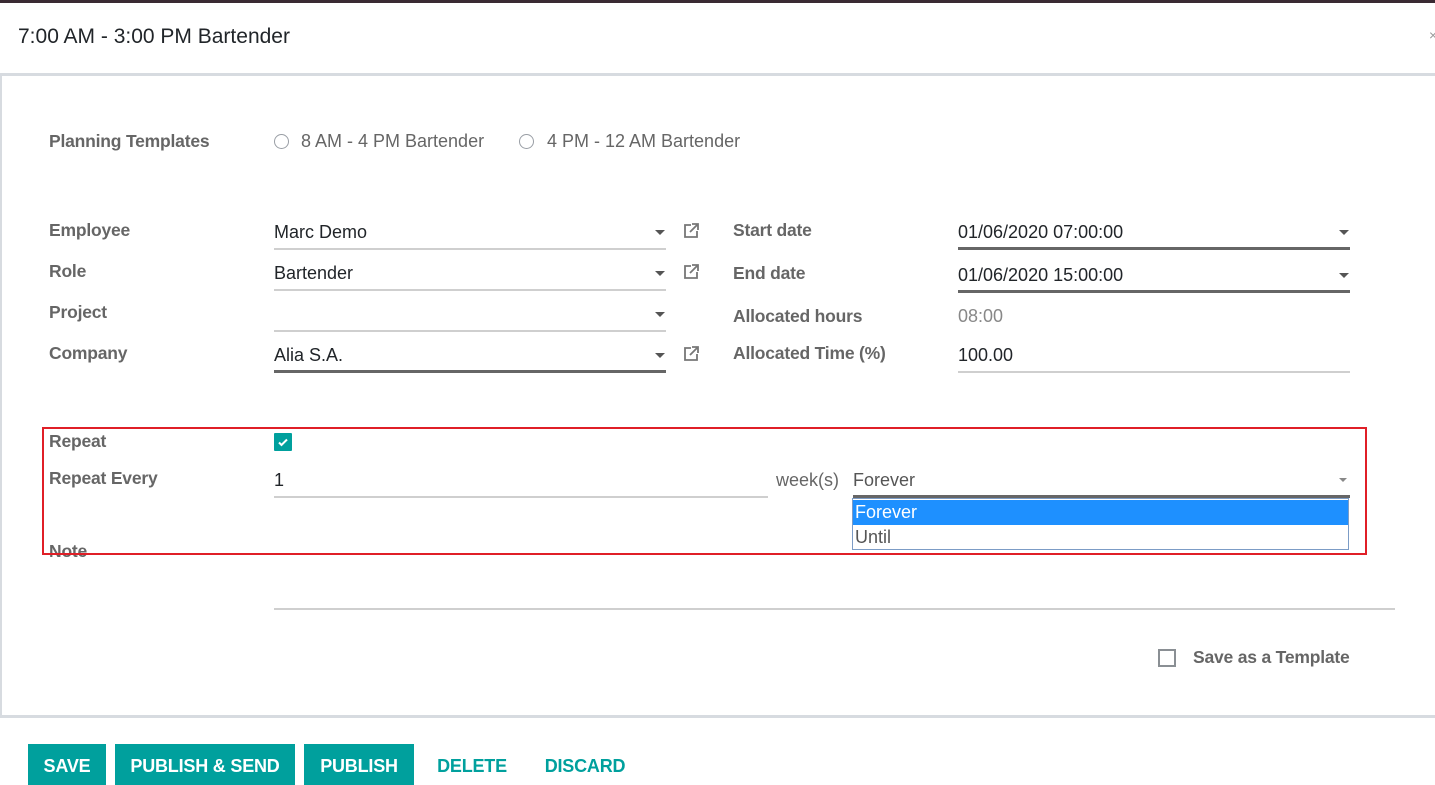  What do you see at coordinates (88, 353) in the screenshot?
I see `company-label: Company` at bounding box center [88, 353].